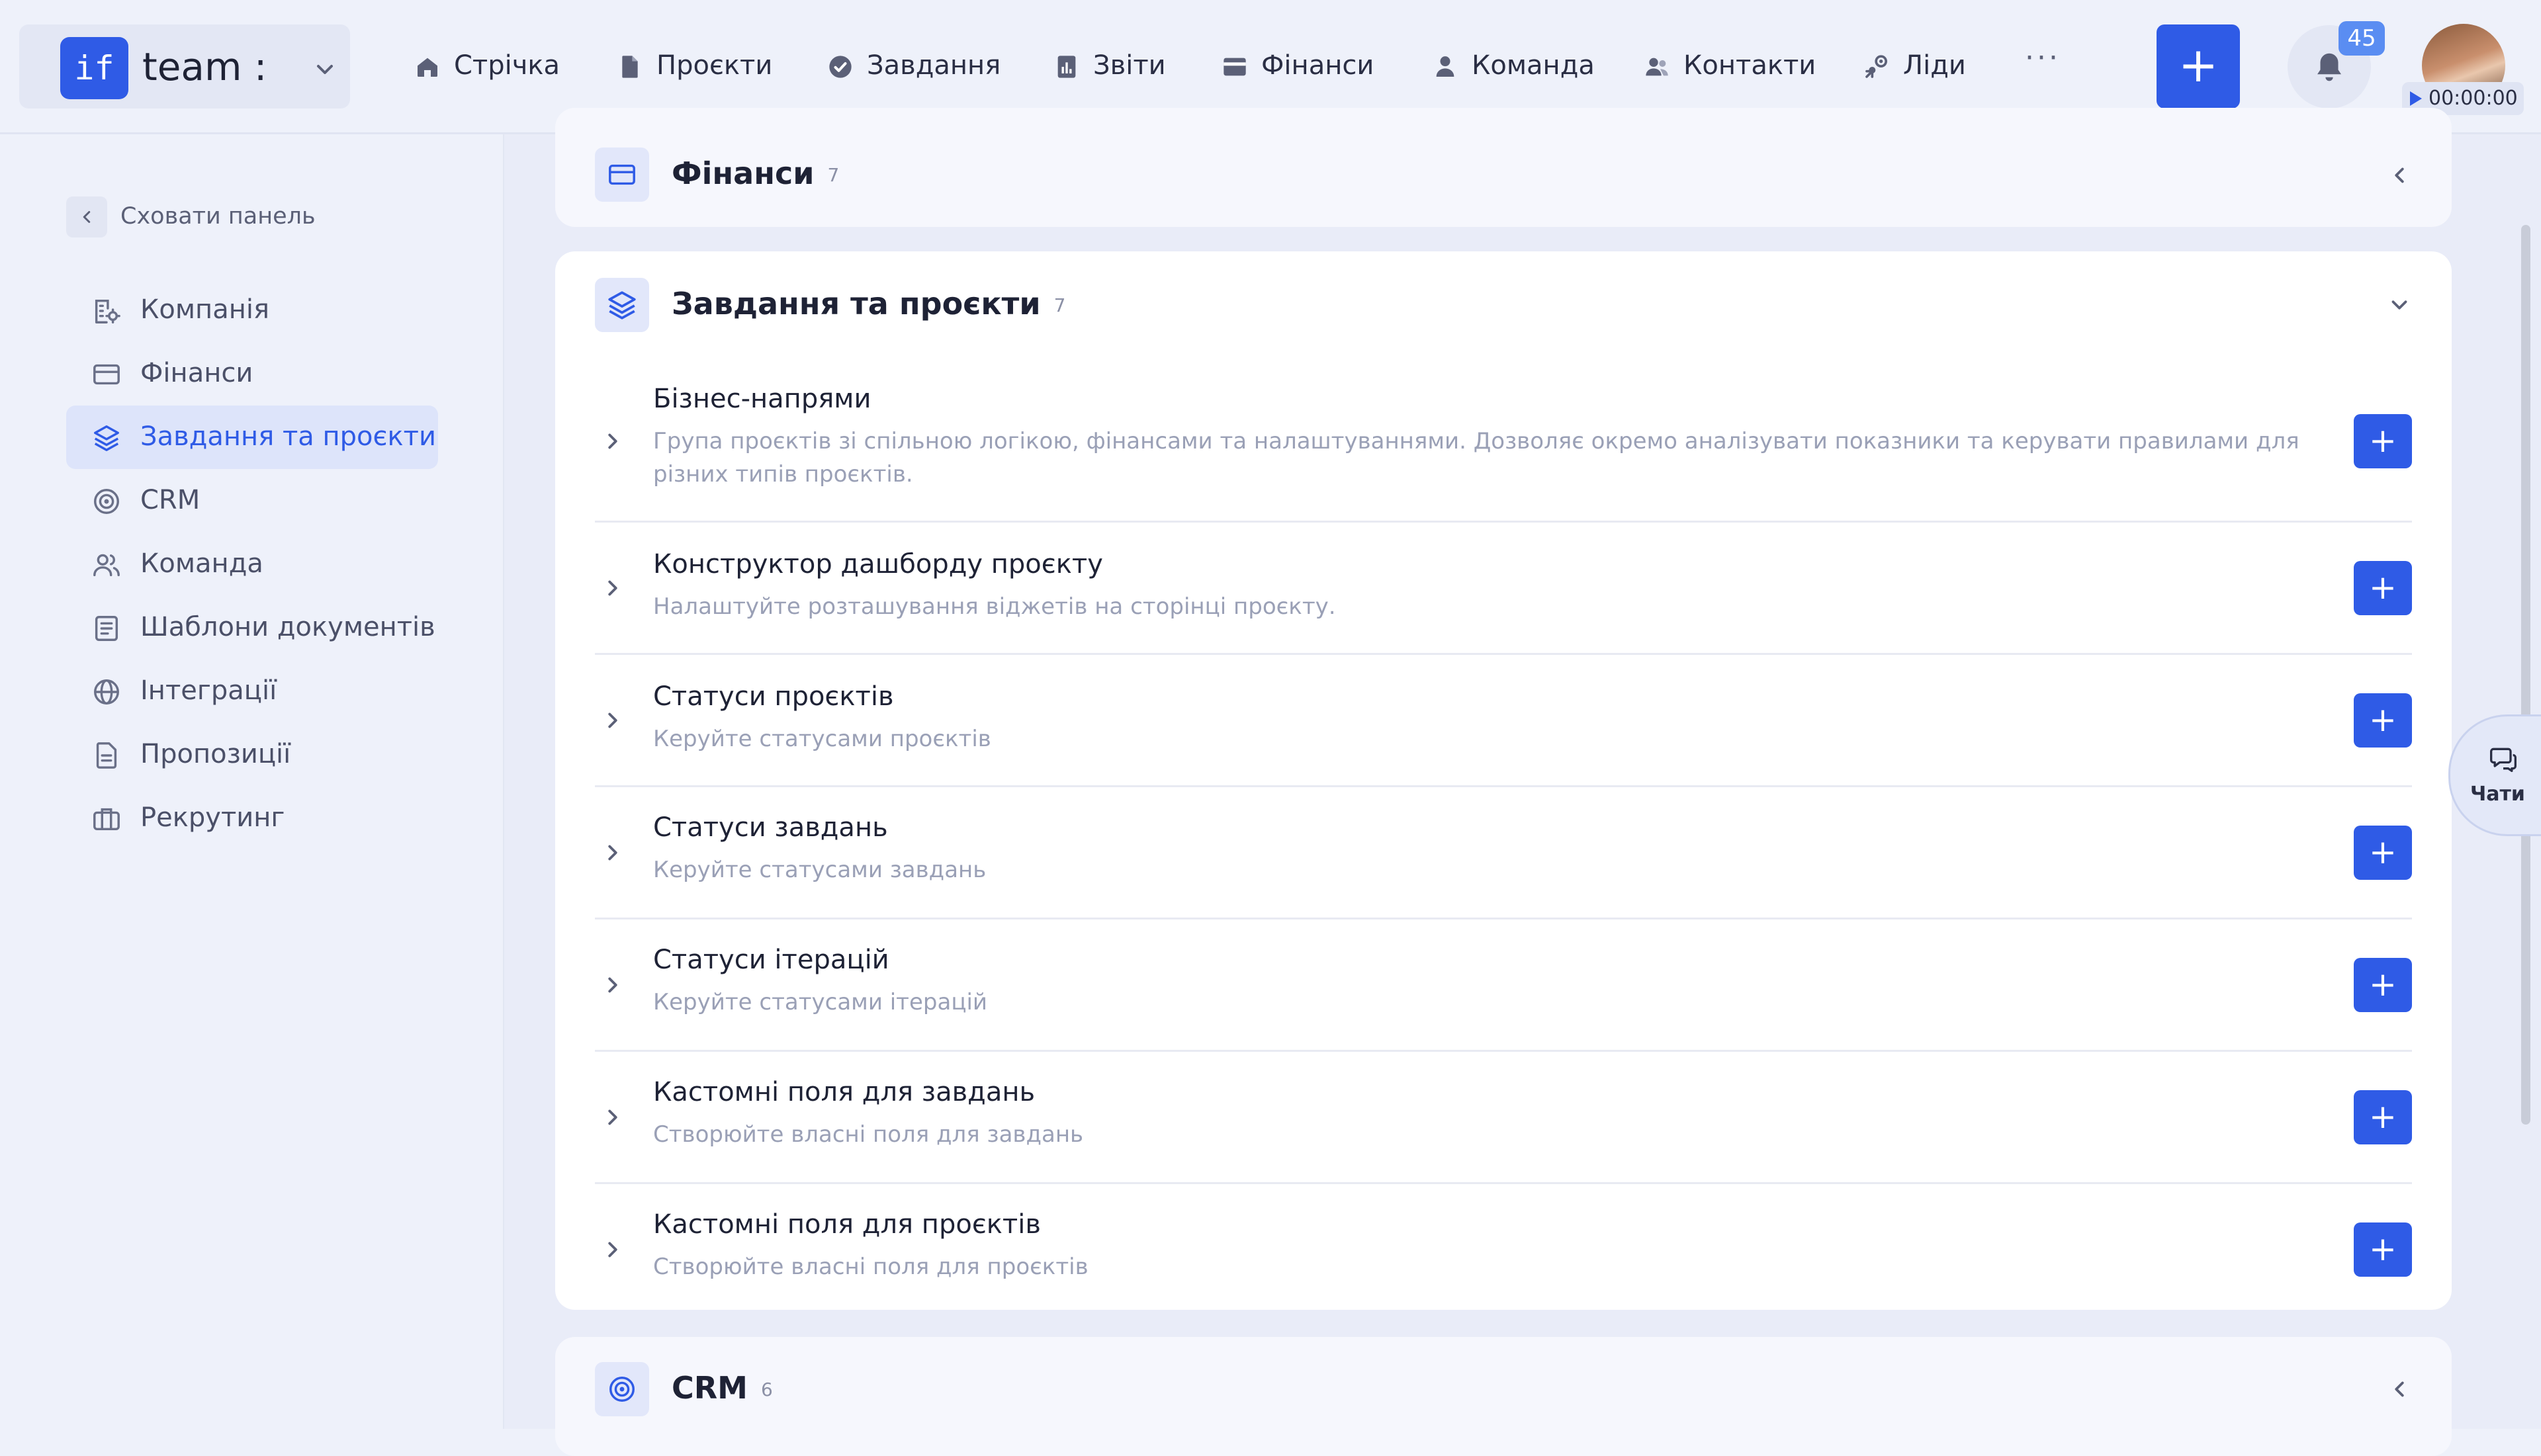  I want to click on nav-item-label: Проєкти, so click(714, 65).